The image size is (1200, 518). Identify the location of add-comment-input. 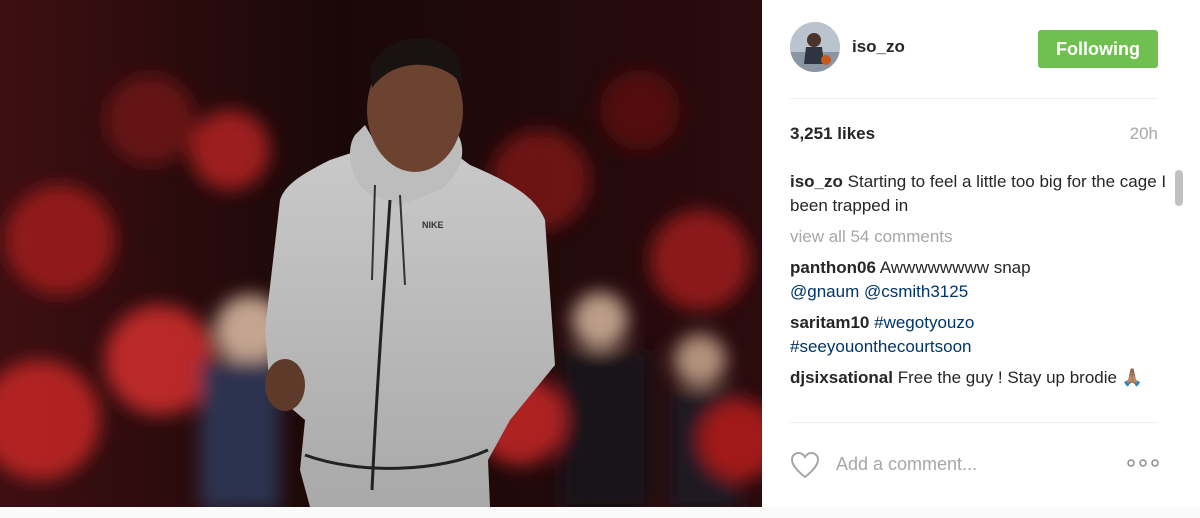
(971, 464).